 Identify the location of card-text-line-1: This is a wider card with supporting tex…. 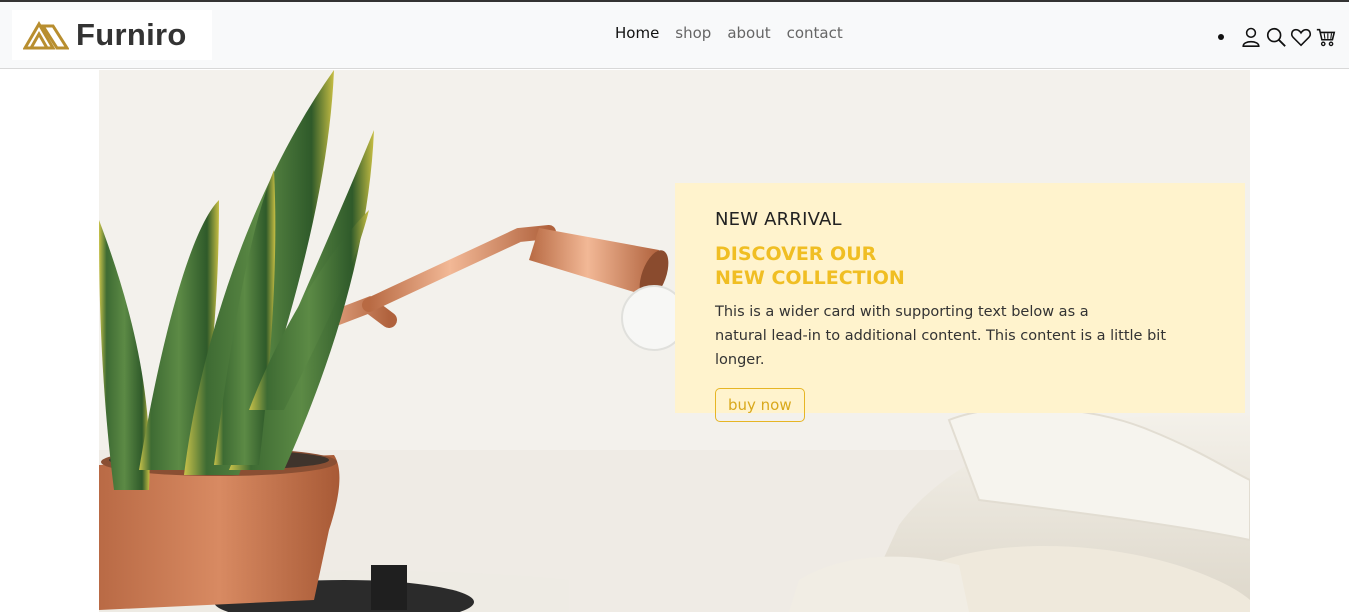
(902, 312).